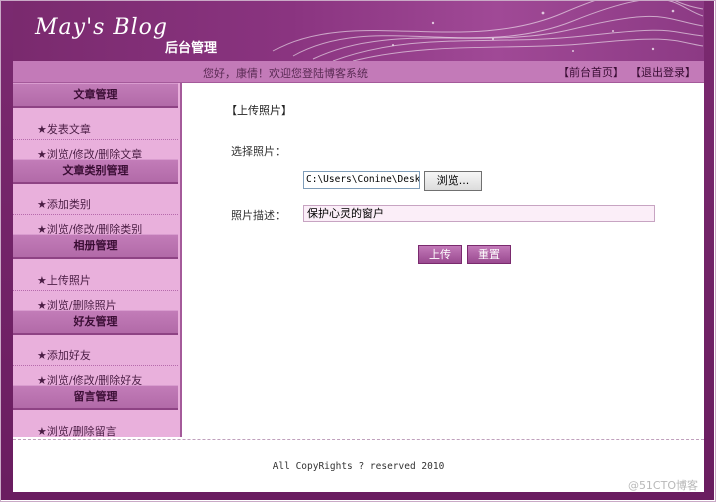 The image size is (716, 502). What do you see at coordinates (361, 180) in the screenshot?
I see `photo-file-input: C:\Users\Conine\Deskt` at bounding box center [361, 180].